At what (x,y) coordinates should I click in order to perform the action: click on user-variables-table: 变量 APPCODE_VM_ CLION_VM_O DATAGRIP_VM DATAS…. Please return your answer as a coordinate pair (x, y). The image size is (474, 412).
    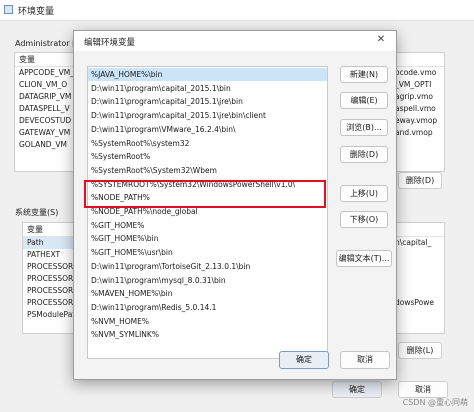
    Looking at the image, I should click on (44, 112).